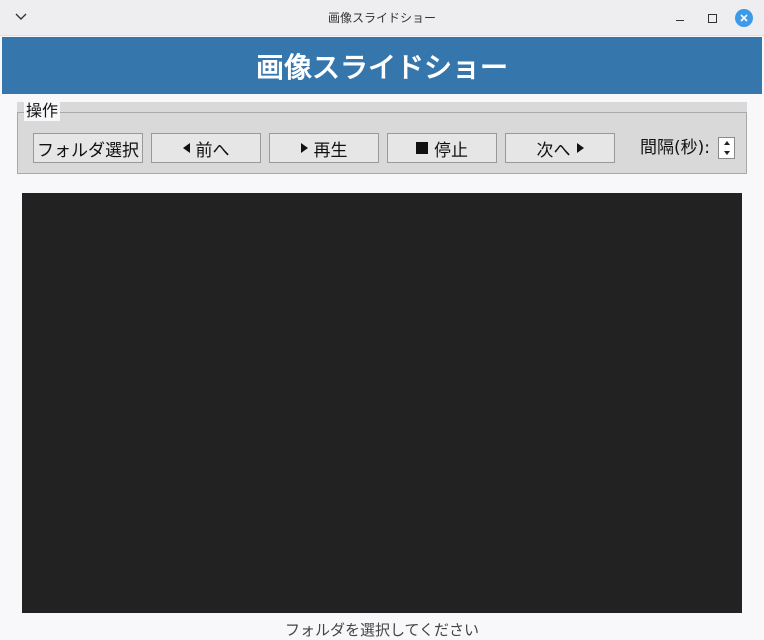 The image size is (764, 640). I want to click on stop-button: 停止, so click(442, 148).